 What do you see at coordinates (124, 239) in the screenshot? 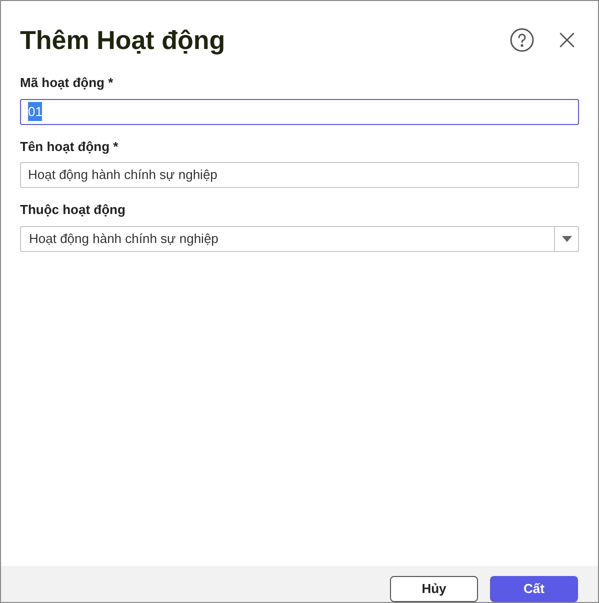
I see `select-value: Hoạt động hành chính sự nghiệp` at bounding box center [124, 239].